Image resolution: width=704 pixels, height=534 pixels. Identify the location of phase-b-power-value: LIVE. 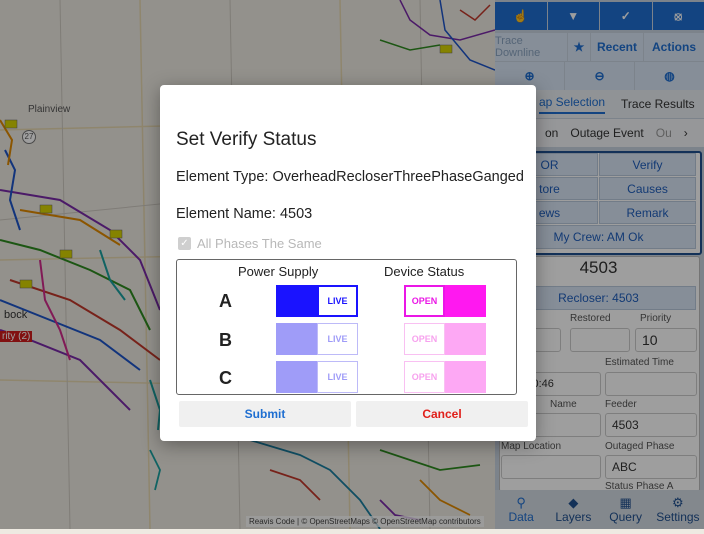
(337, 339).